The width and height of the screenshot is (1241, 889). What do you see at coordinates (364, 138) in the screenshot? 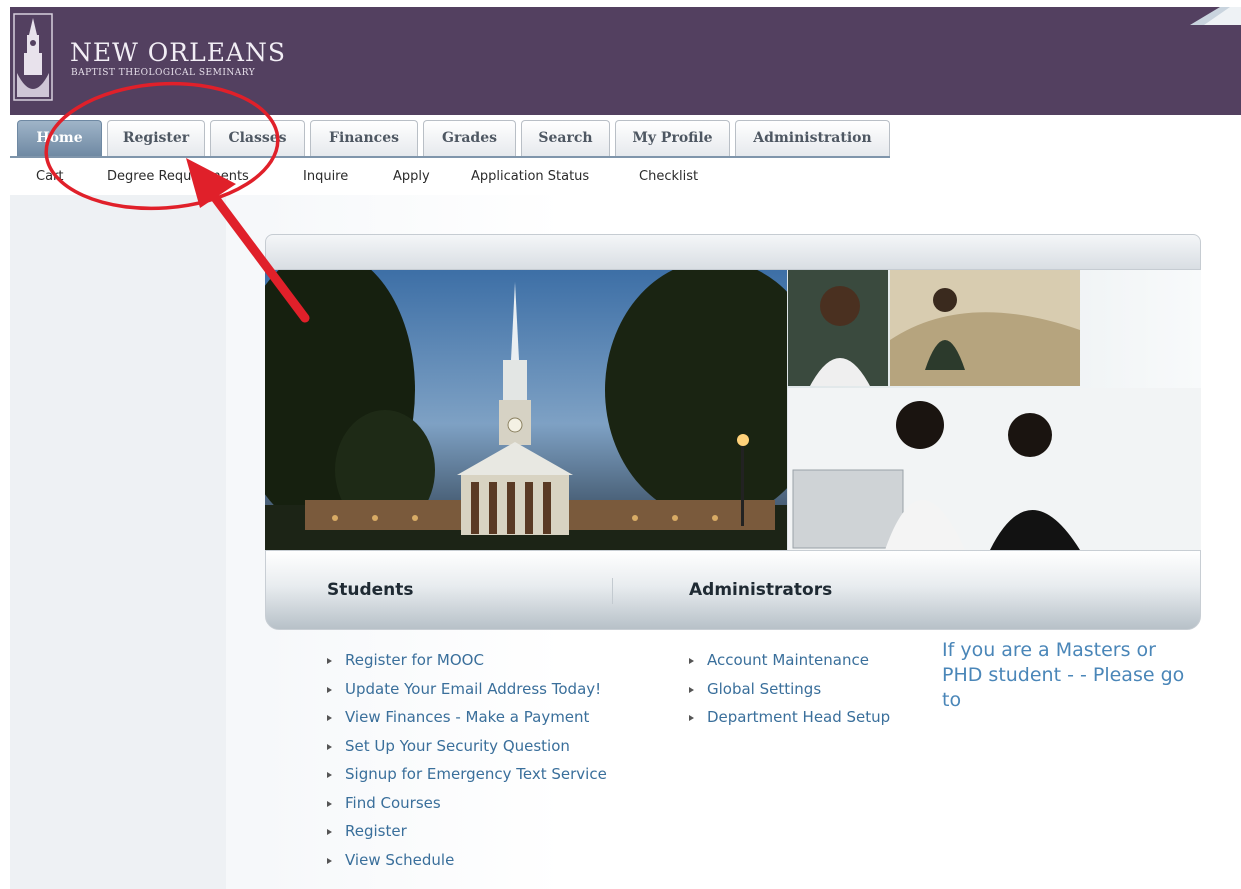
I see `tab-finances: Finances` at bounding box center [364, 138].